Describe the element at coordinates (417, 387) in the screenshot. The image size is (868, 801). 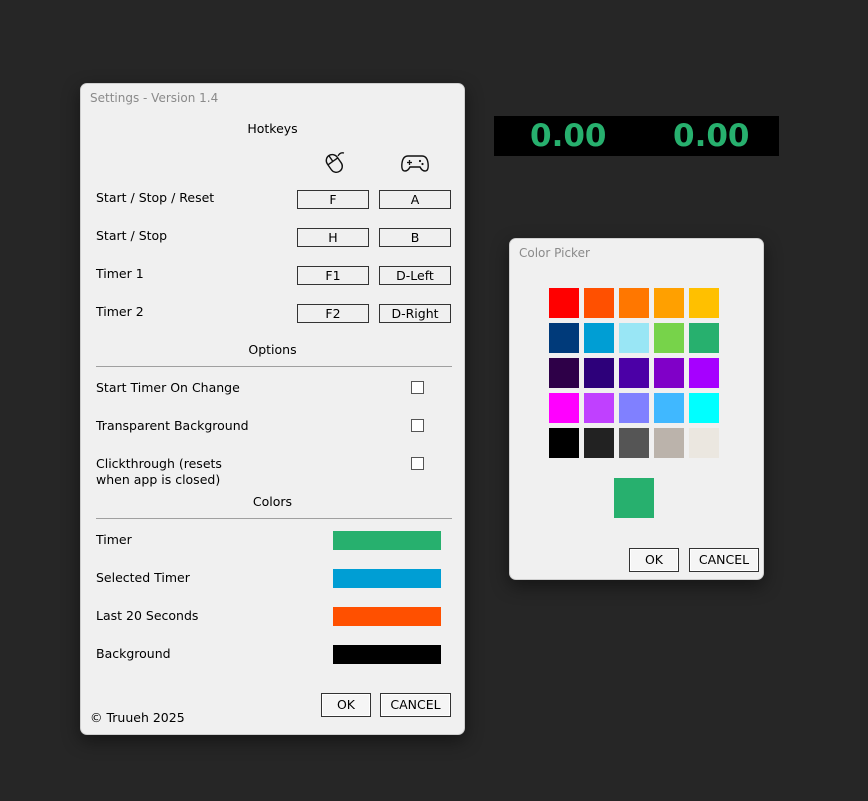
I see `option-checkbox-start-timer-on-change` at that location.